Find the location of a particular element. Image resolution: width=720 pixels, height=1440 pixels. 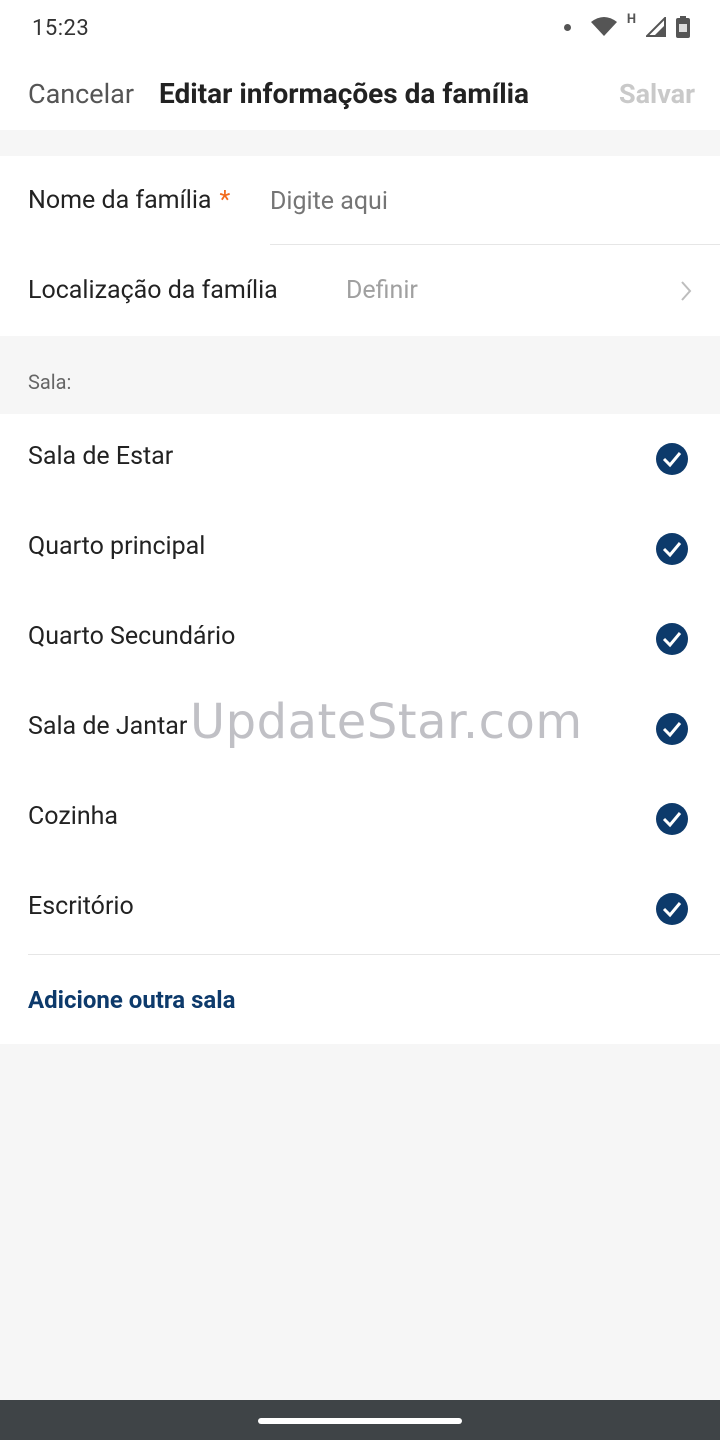

watermark: UpdateStar.com is located at coordinates (386, 722).